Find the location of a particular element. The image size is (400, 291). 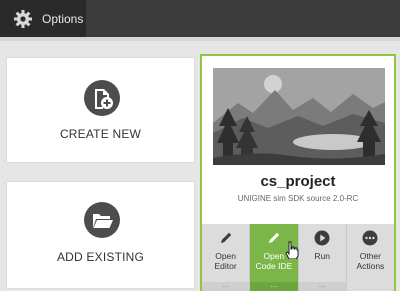

project-thumbnail is located at coordinates (299, 116).